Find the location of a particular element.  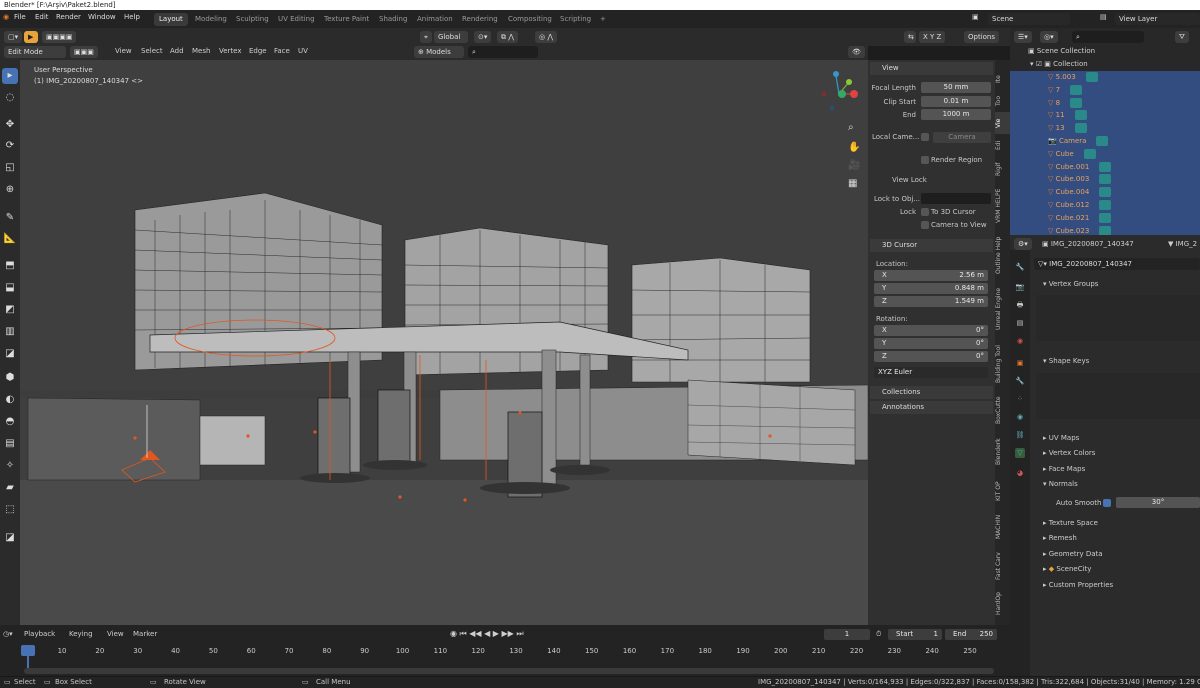

perspective-grid-icon: ▦ is located at coordinates (852, 183).